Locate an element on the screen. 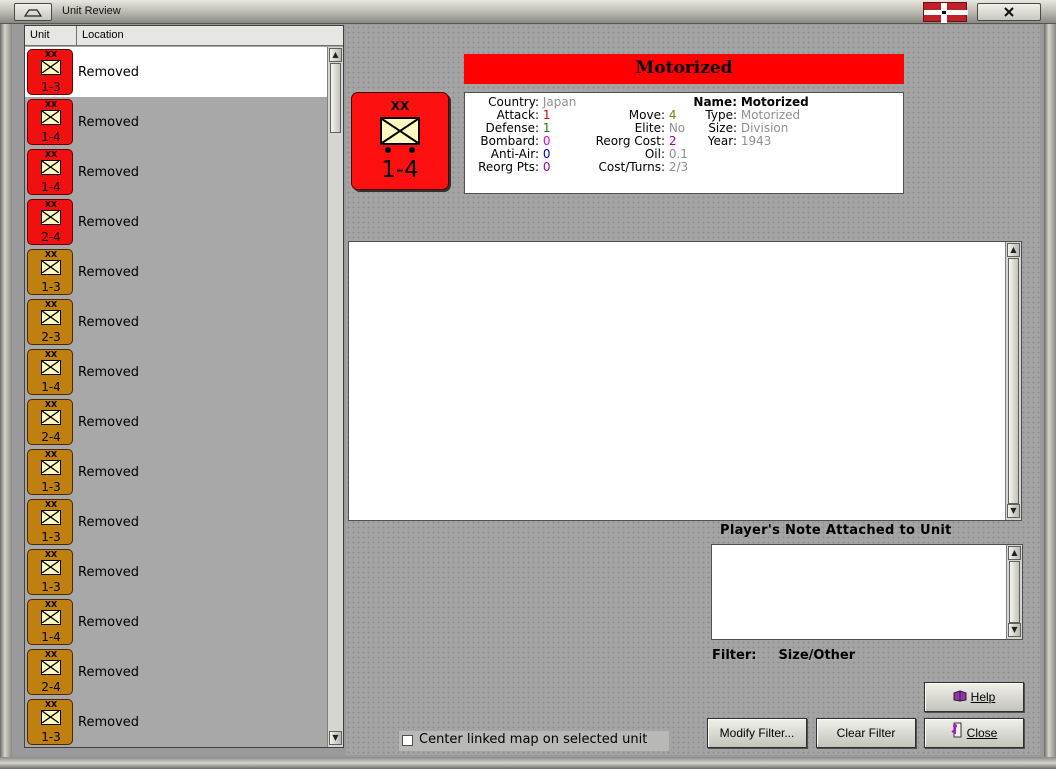 Image resolution: width=1056 pixels, height=769 pixels. description-scrollbar: ▲ ▼ is located at coordinates (1013, 381).